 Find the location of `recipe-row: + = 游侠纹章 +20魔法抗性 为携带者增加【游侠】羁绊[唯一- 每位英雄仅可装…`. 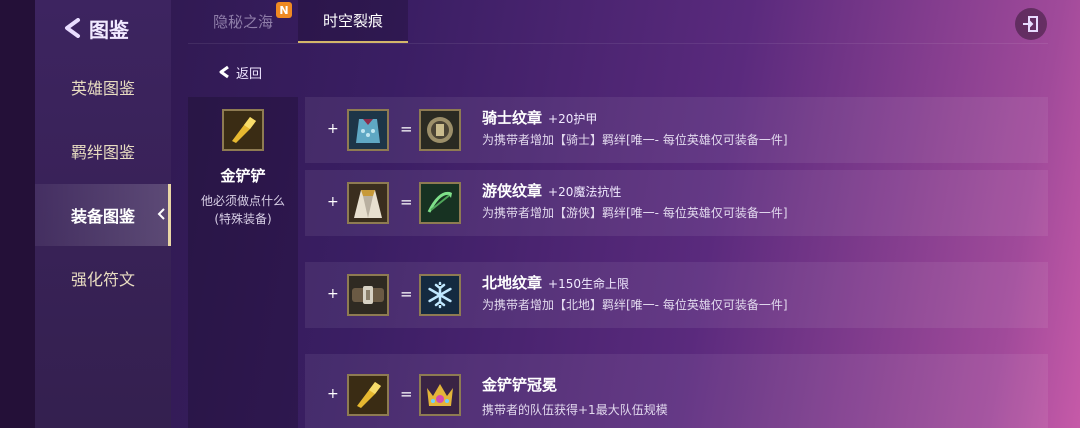

recipe-row: + = 游侠纹章 +20魔法抗性 为携带者增加【游侠】羁绊[唯一- 每位英雄仅可装… is located at coordinates (676, 203).